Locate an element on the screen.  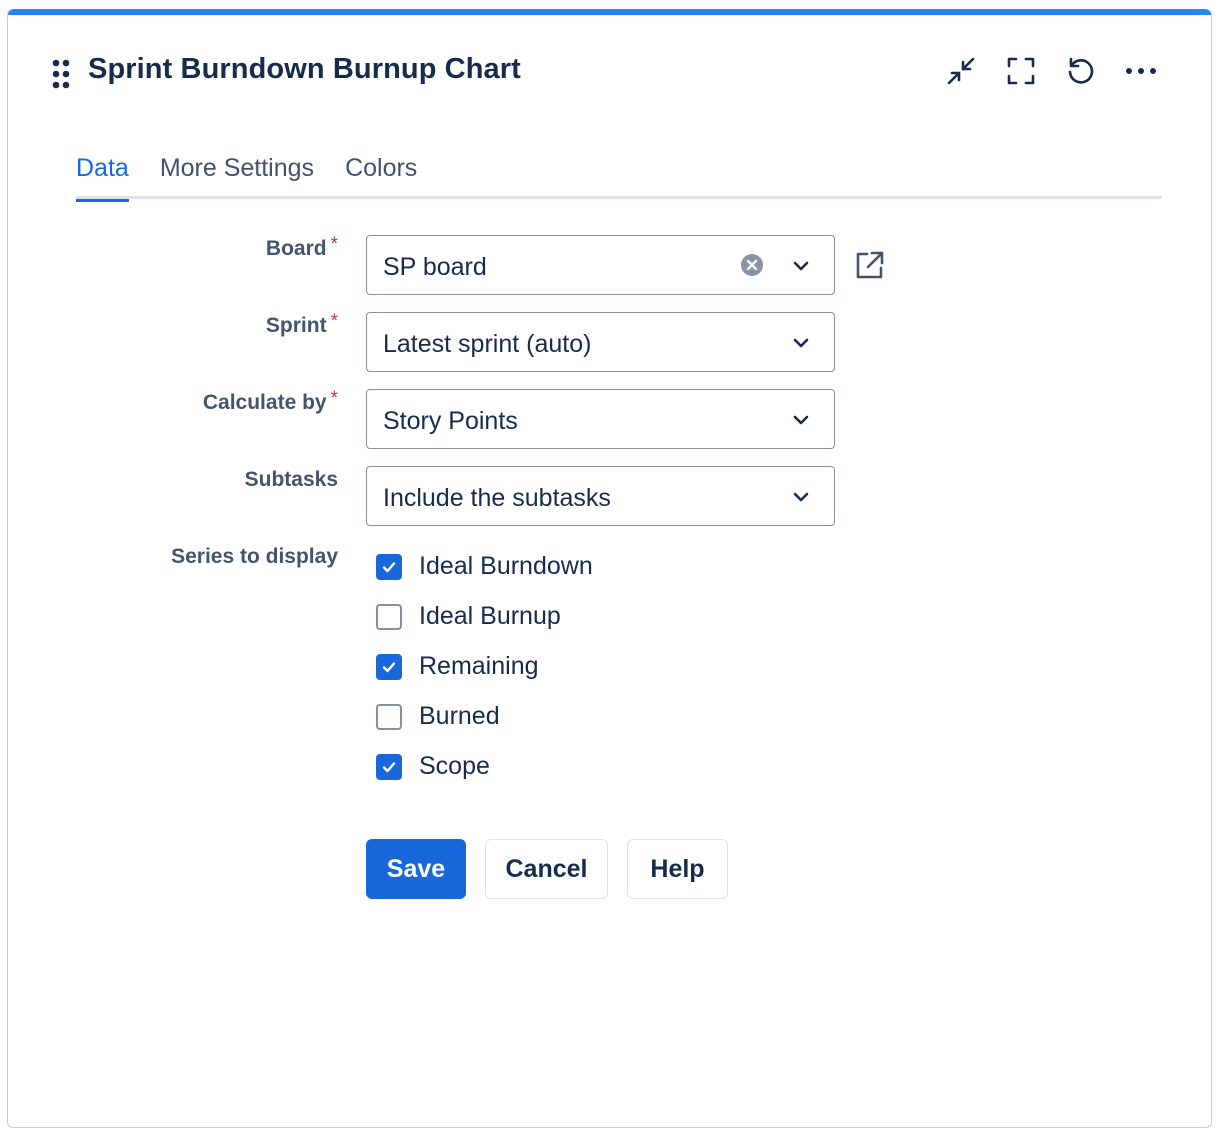
collapse-icon is located at coordinates (961, 71).